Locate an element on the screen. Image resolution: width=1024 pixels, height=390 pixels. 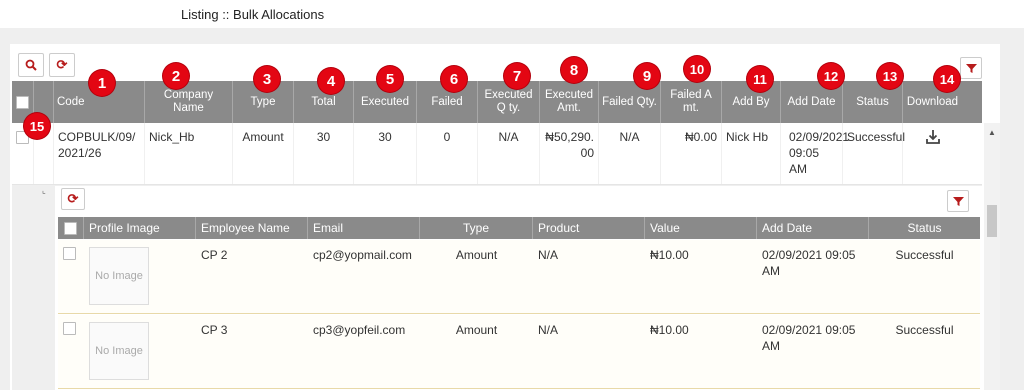
cell-employee-name: CP 2 is located at coordinates (252, 276).